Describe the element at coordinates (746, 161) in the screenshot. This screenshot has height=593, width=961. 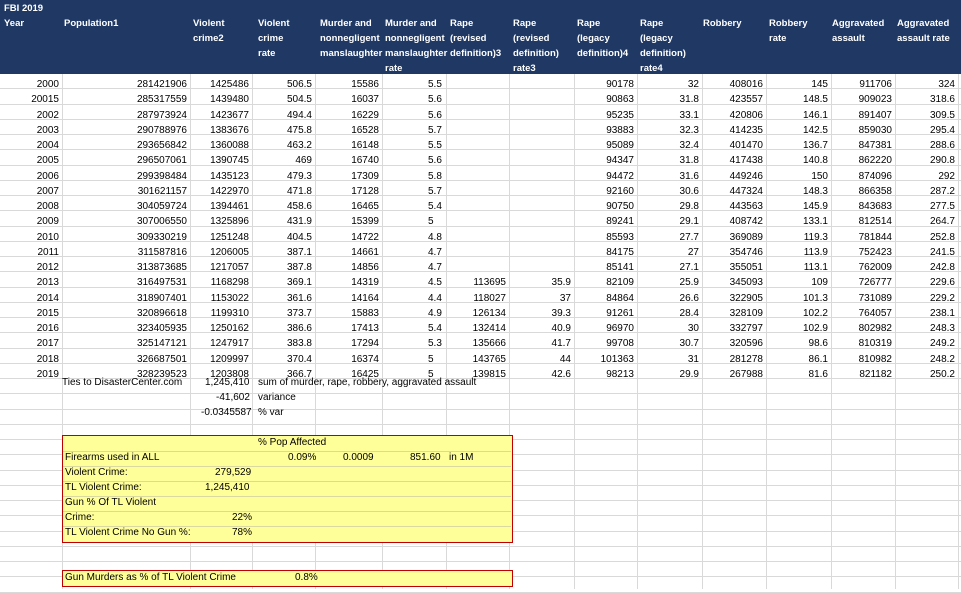
I see `table-cell: 417438` at that location.